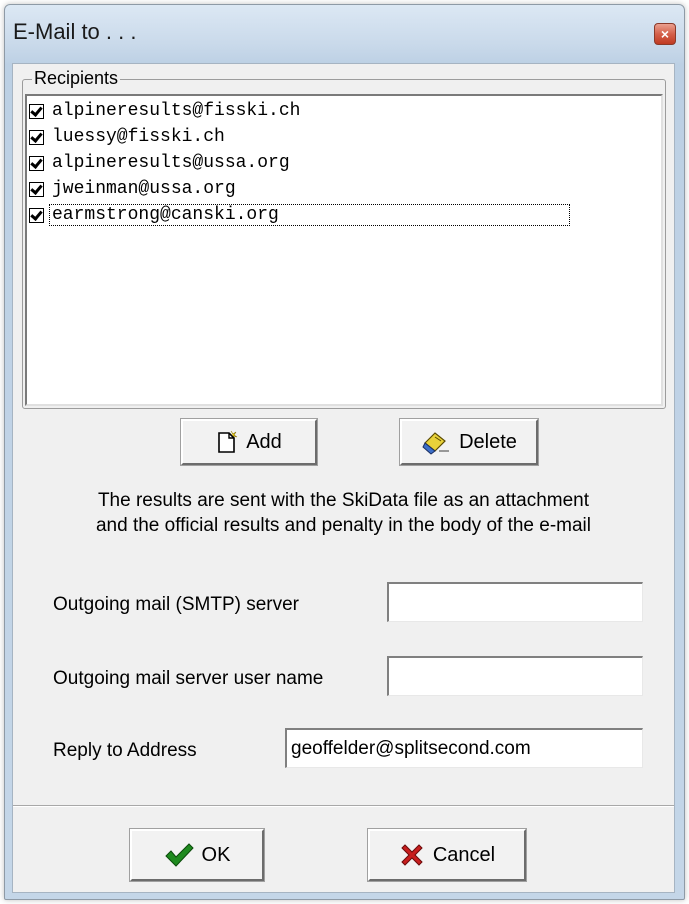  I want to click on red-x-icon, so click(412, 855).